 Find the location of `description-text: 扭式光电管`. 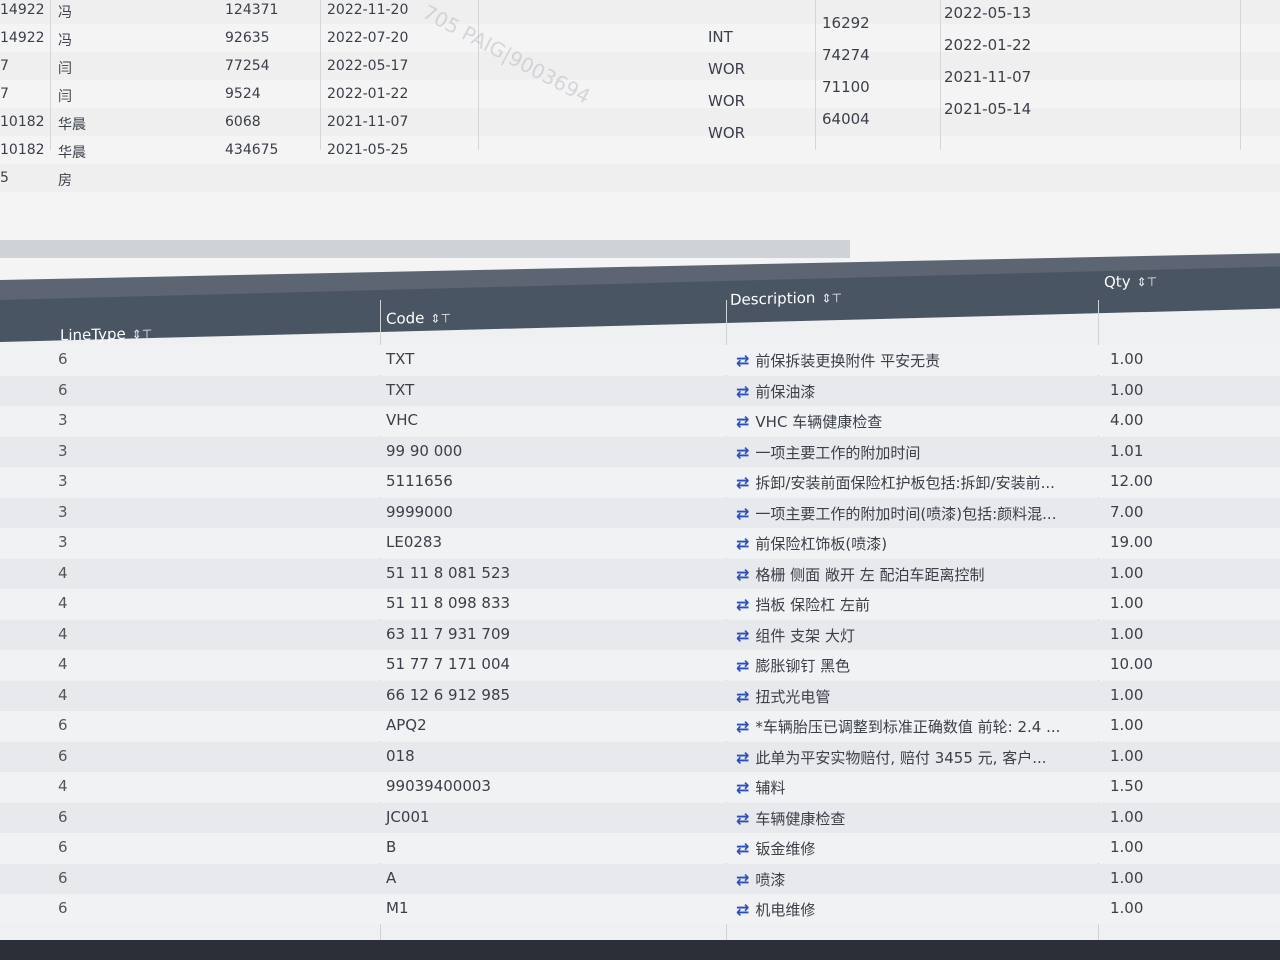

description-text: 扭式光电管 is located at coordinates (793, 696).